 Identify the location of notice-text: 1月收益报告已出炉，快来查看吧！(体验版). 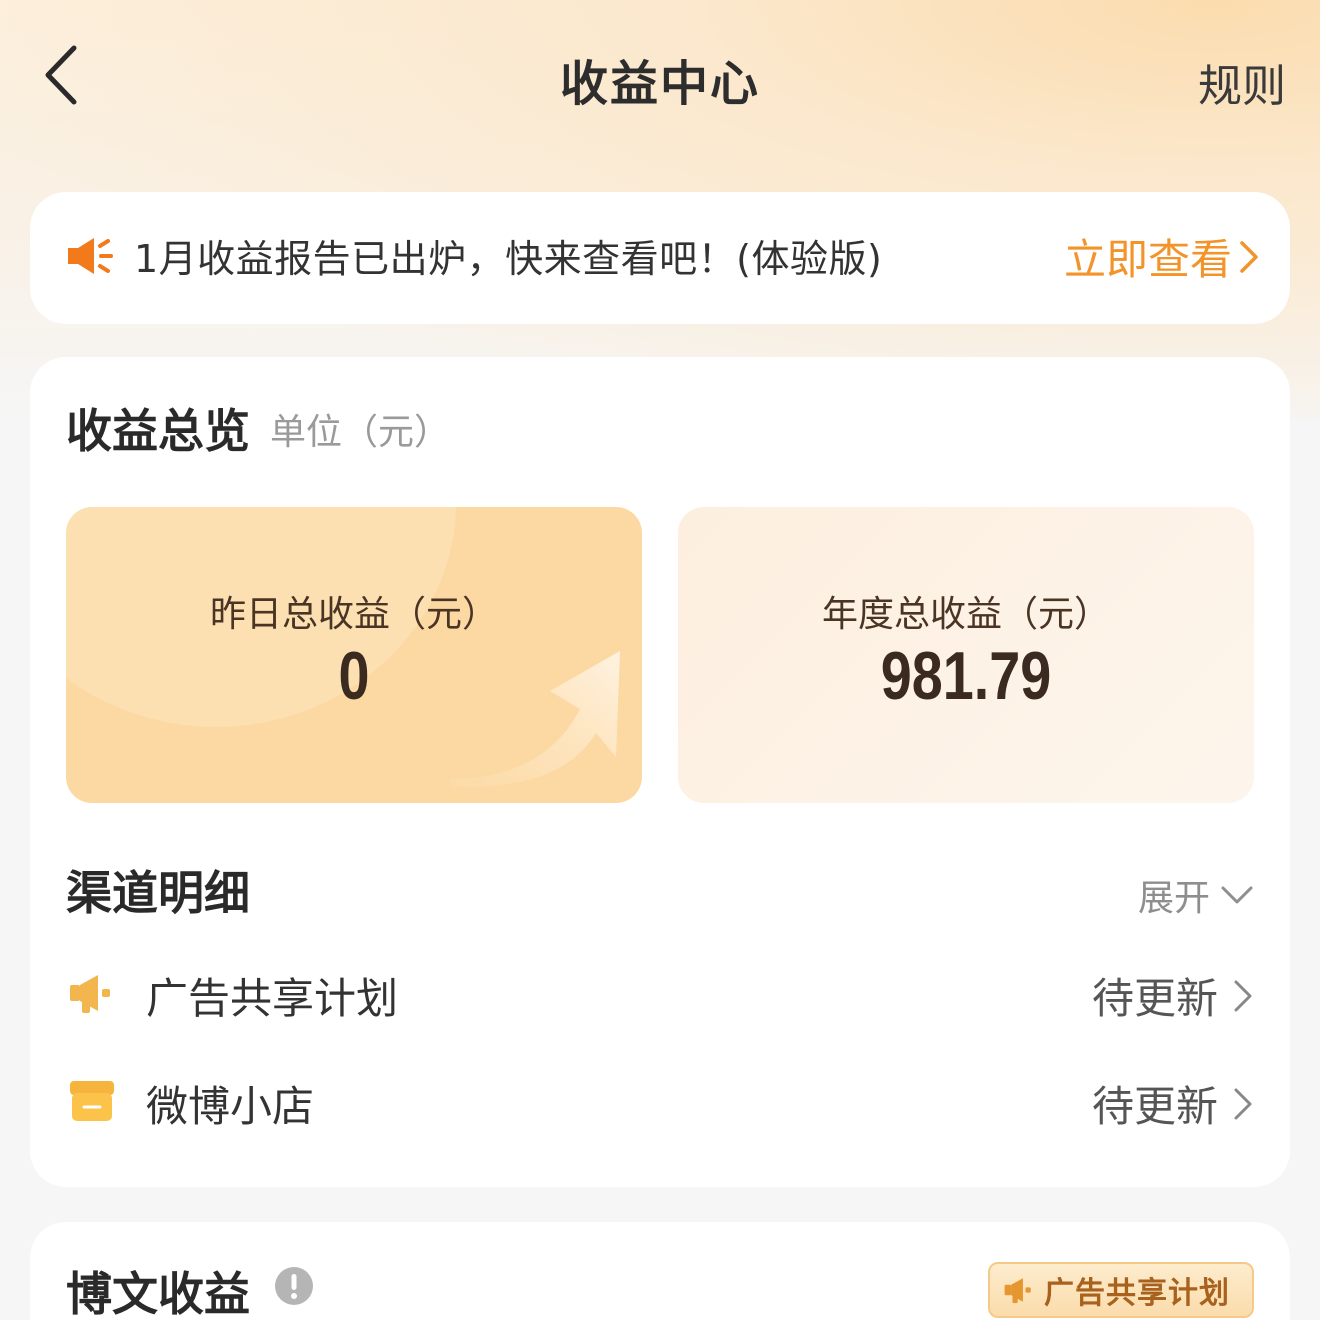
(508, 259).